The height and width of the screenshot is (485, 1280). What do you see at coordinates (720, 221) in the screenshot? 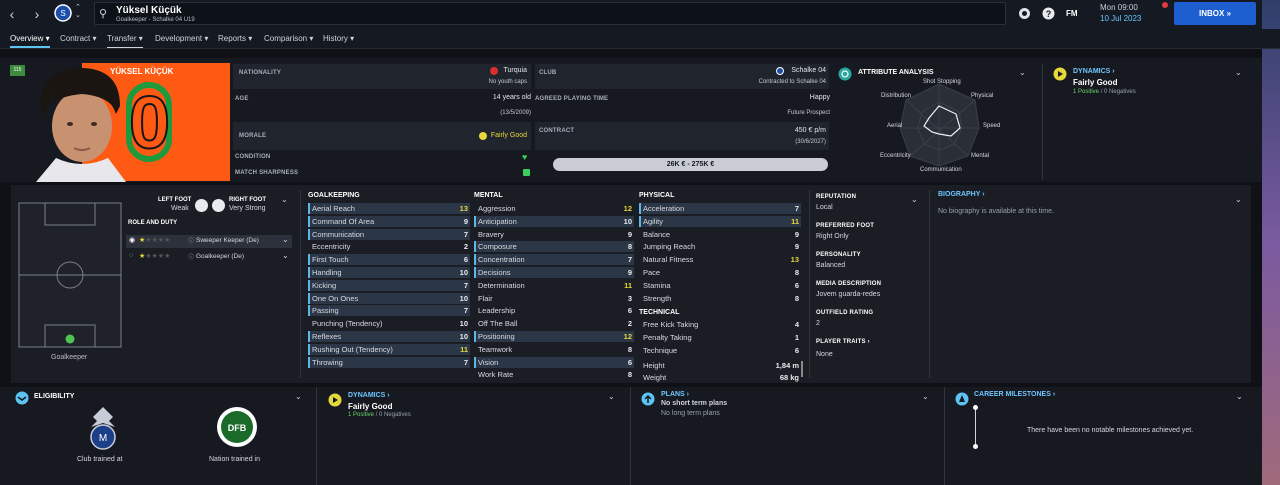
I see `attribute-row: Agility 11` at bounding box center [720, 221].